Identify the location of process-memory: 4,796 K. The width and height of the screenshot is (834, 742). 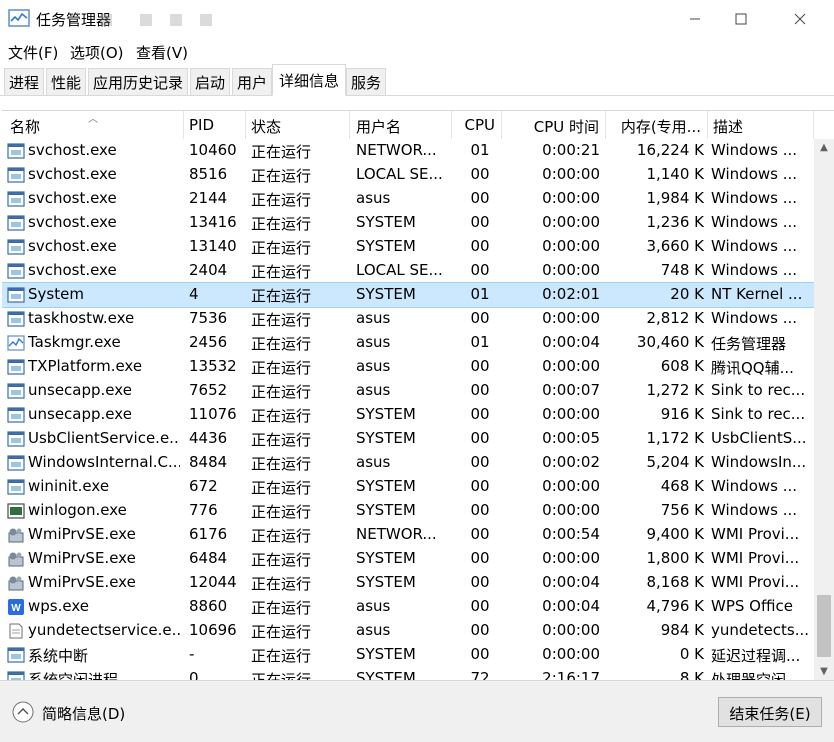
(675, 606).